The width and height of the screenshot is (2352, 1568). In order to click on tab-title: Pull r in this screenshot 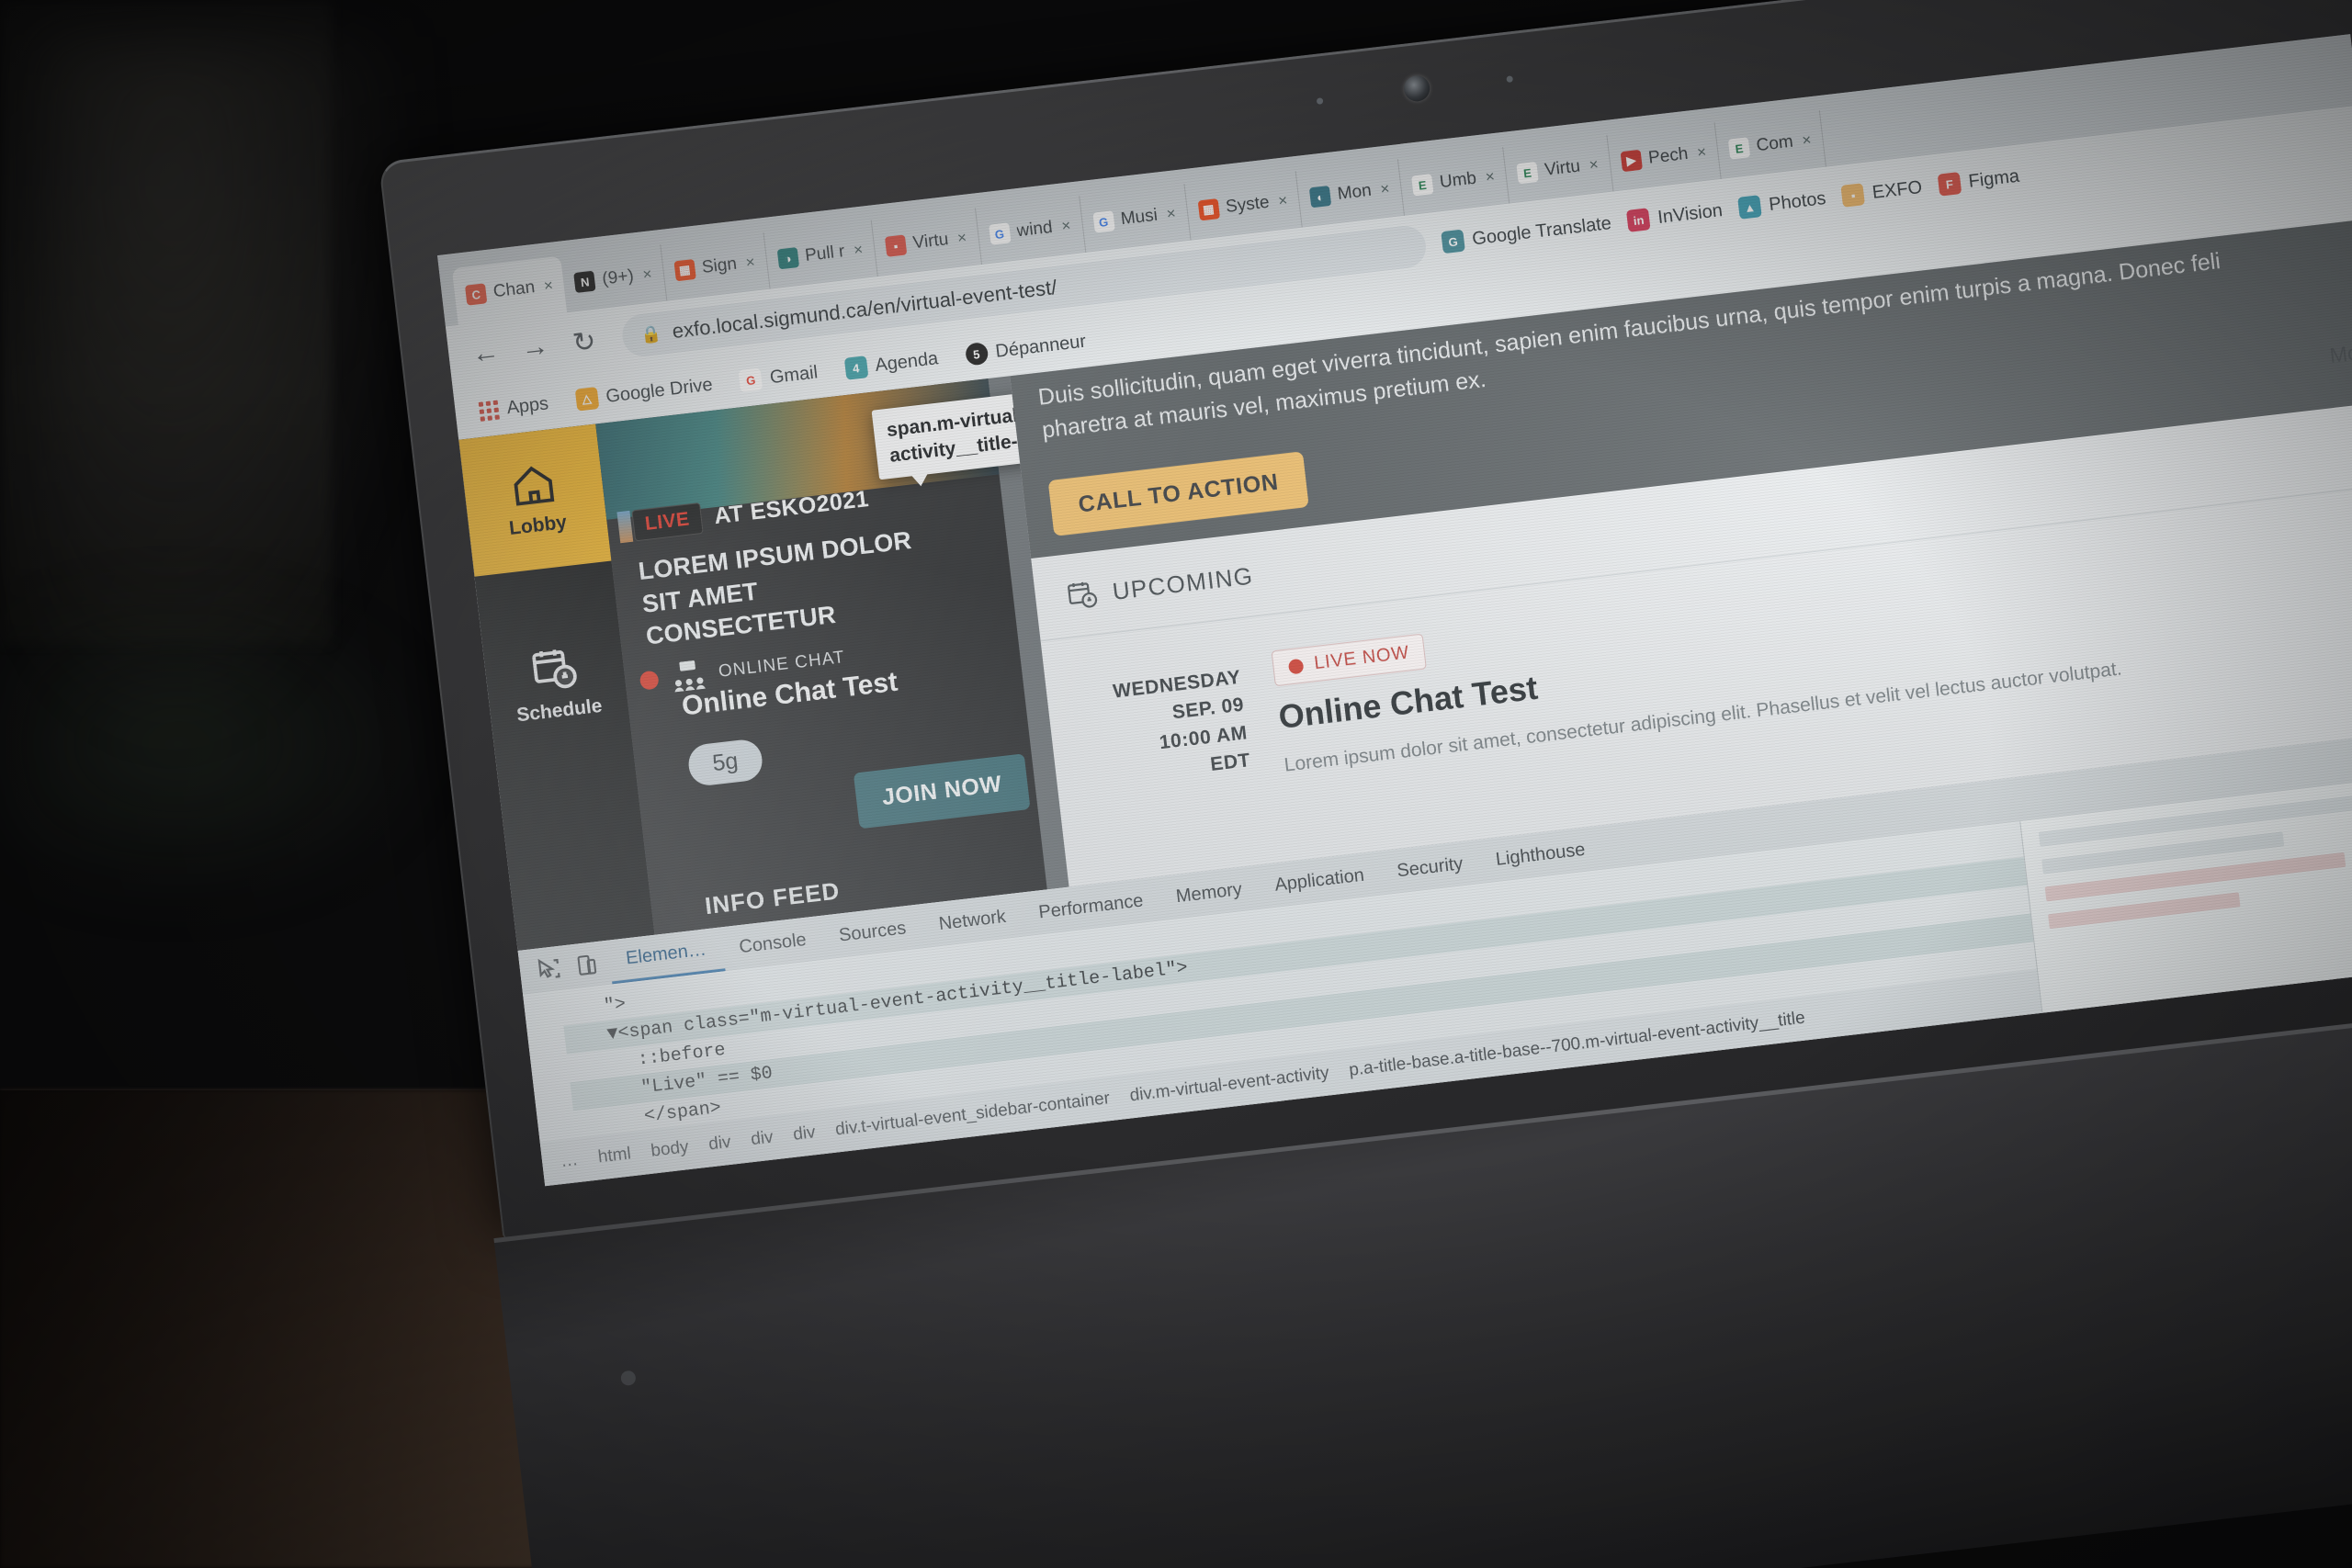, I will do `click(825, 254)`.